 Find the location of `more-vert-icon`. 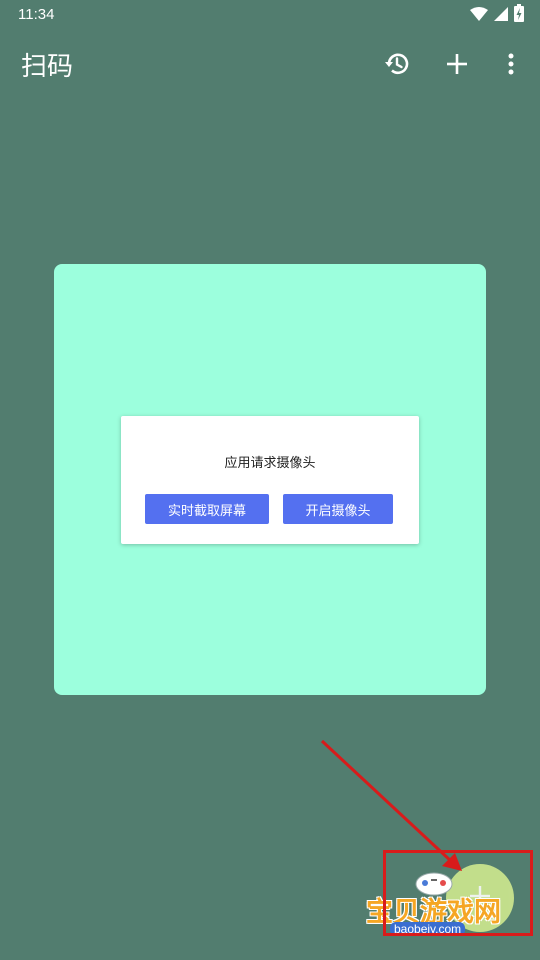

more-vert-icon is located at coordinates (511, 66).